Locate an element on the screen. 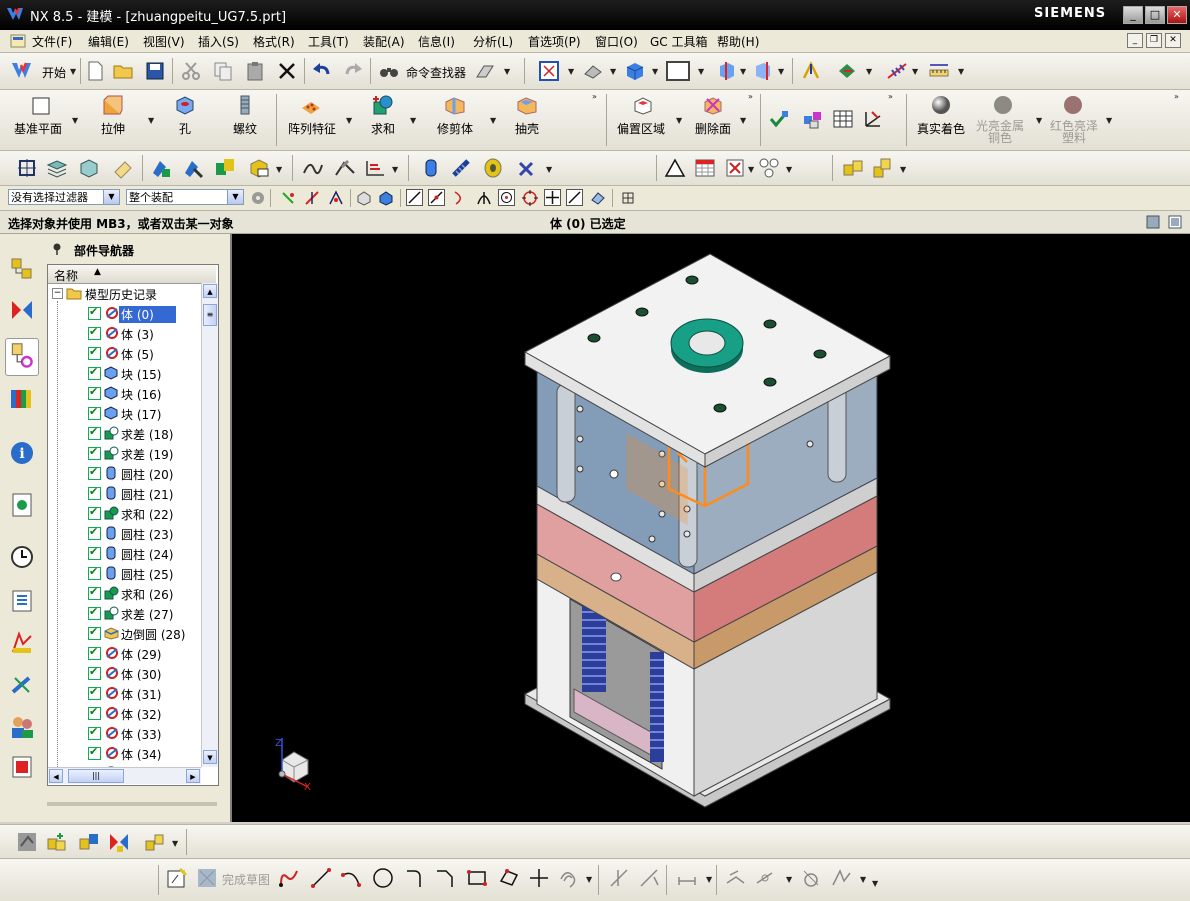  roles-icon is located at coordinates (22, 727).